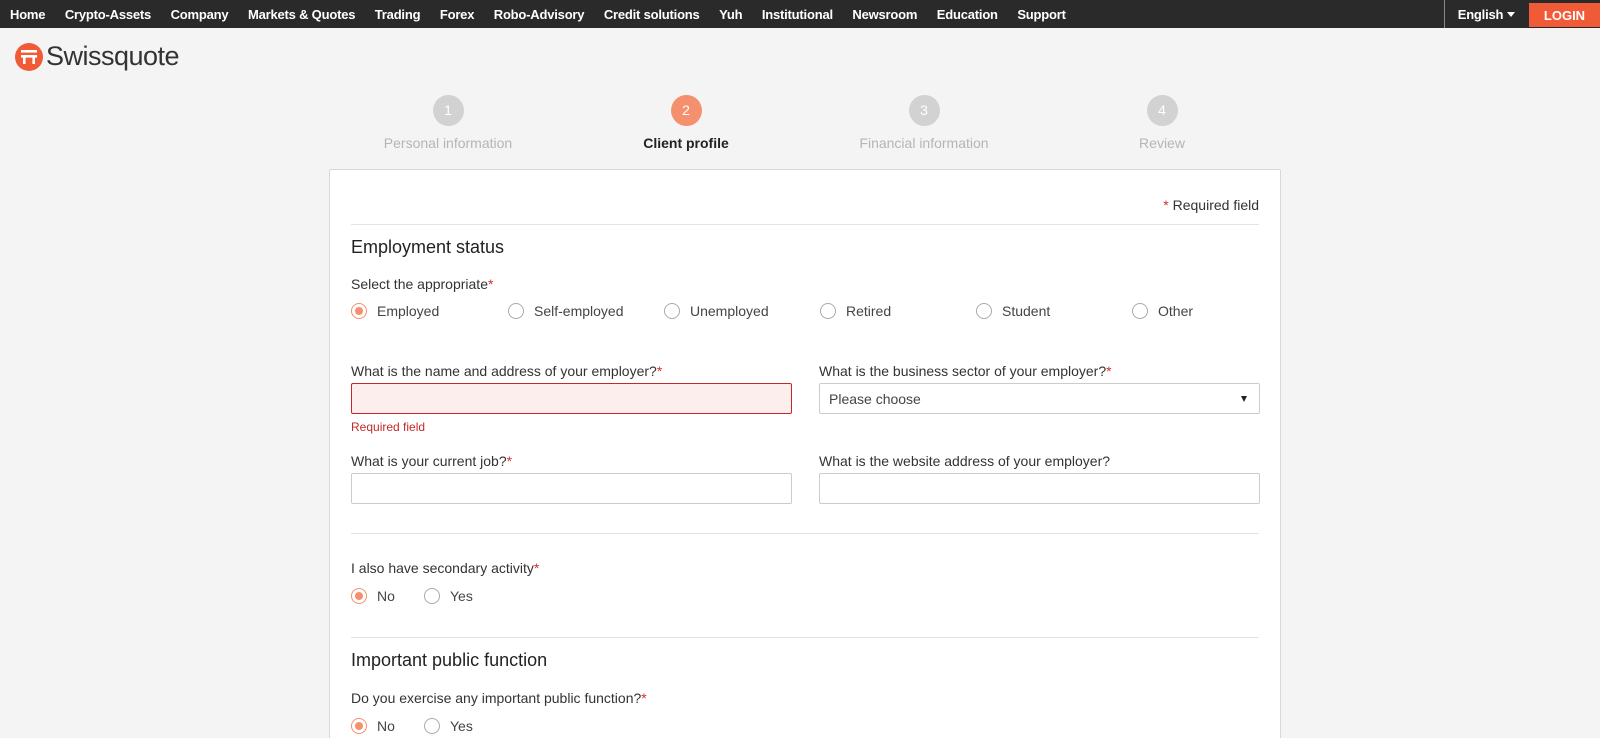 The image size is (1600, 738). Describe the element at coordinates (1026, 311) in the screenshot. I see `radio-label: Student` at that location.